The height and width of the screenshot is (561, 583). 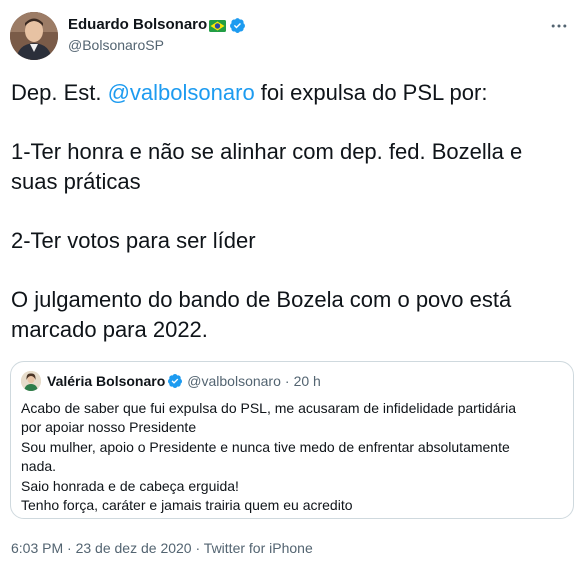 I want to click on quoted-author-avatar, so click(x=31, y=381).